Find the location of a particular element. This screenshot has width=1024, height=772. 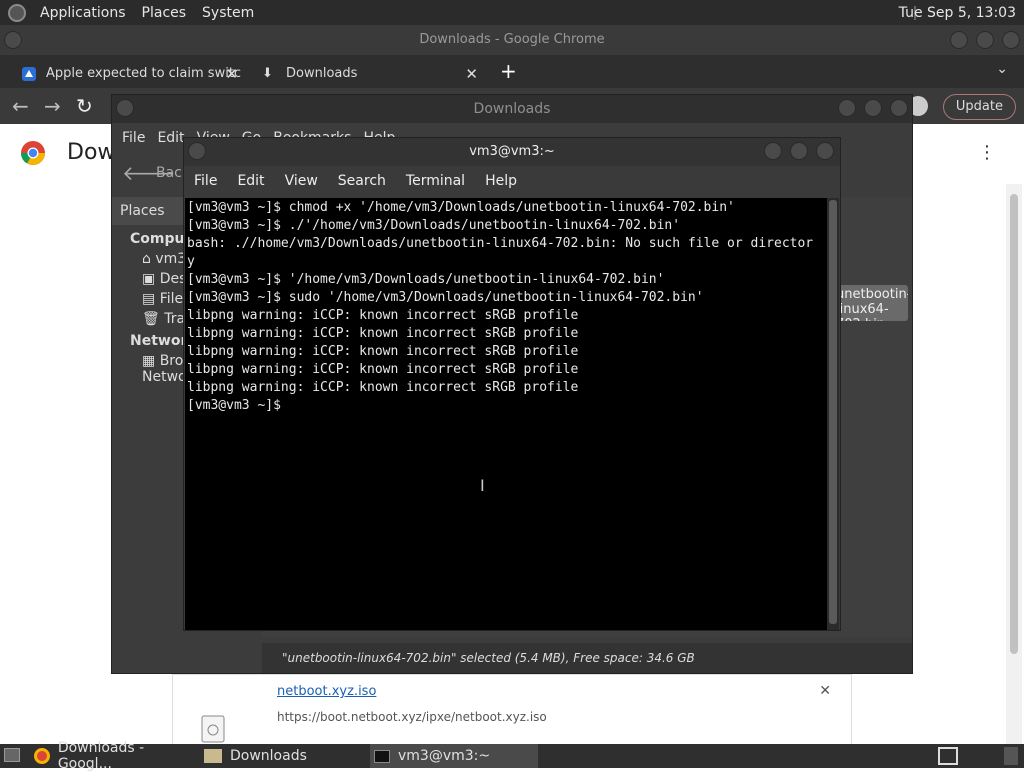

file-item-selected: unetbootin-linux64-702.bin is located at coordinates (870, 303).